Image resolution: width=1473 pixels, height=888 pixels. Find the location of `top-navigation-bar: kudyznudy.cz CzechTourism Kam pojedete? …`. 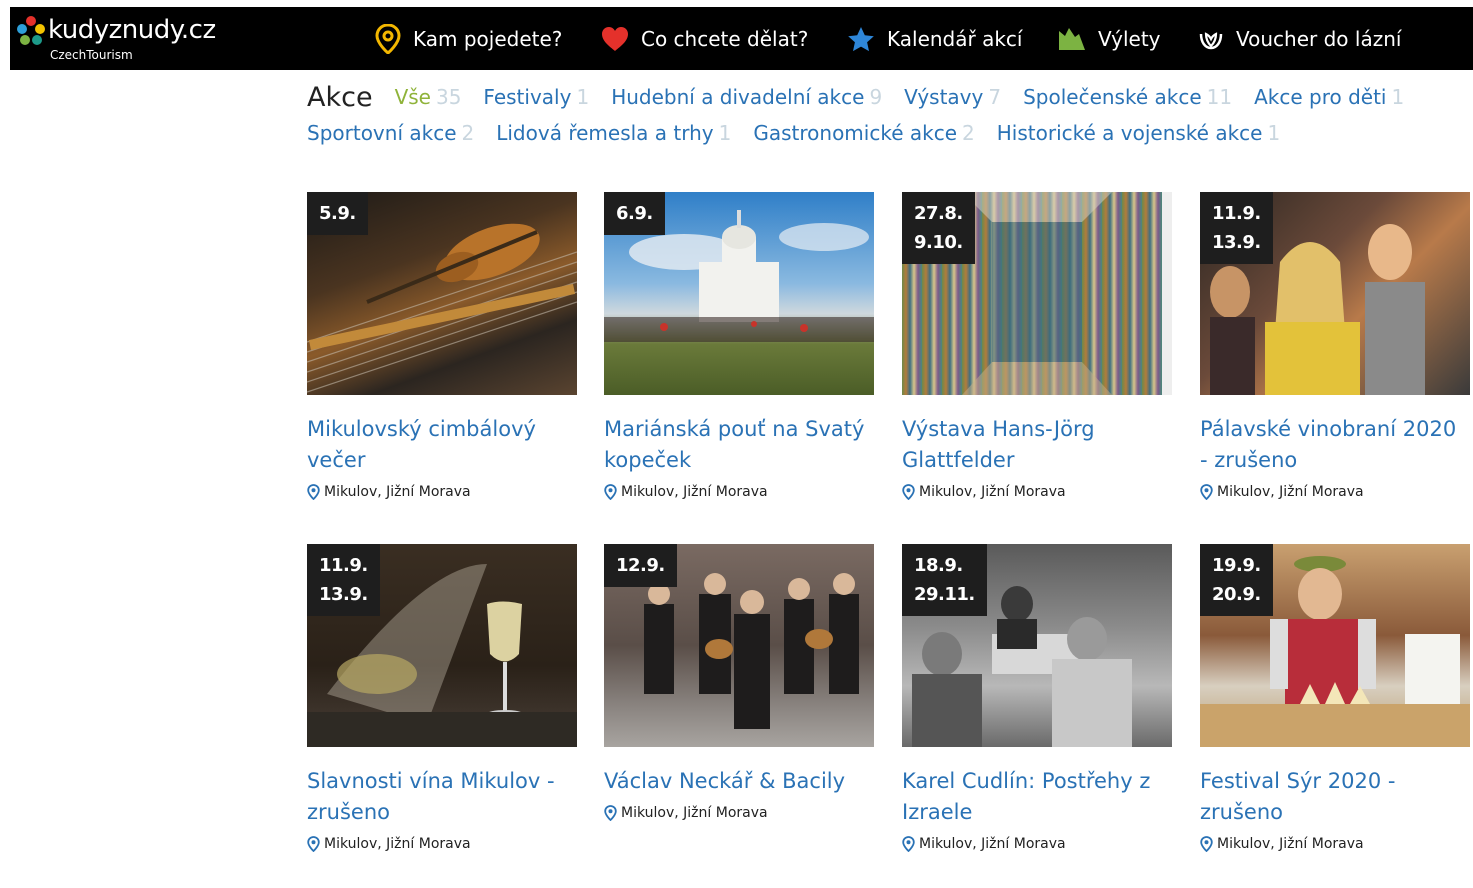

top-navigation-bar: kudyznudy.cz CzechTourism Kam pojedete? … is located at coordinates (741, 38).